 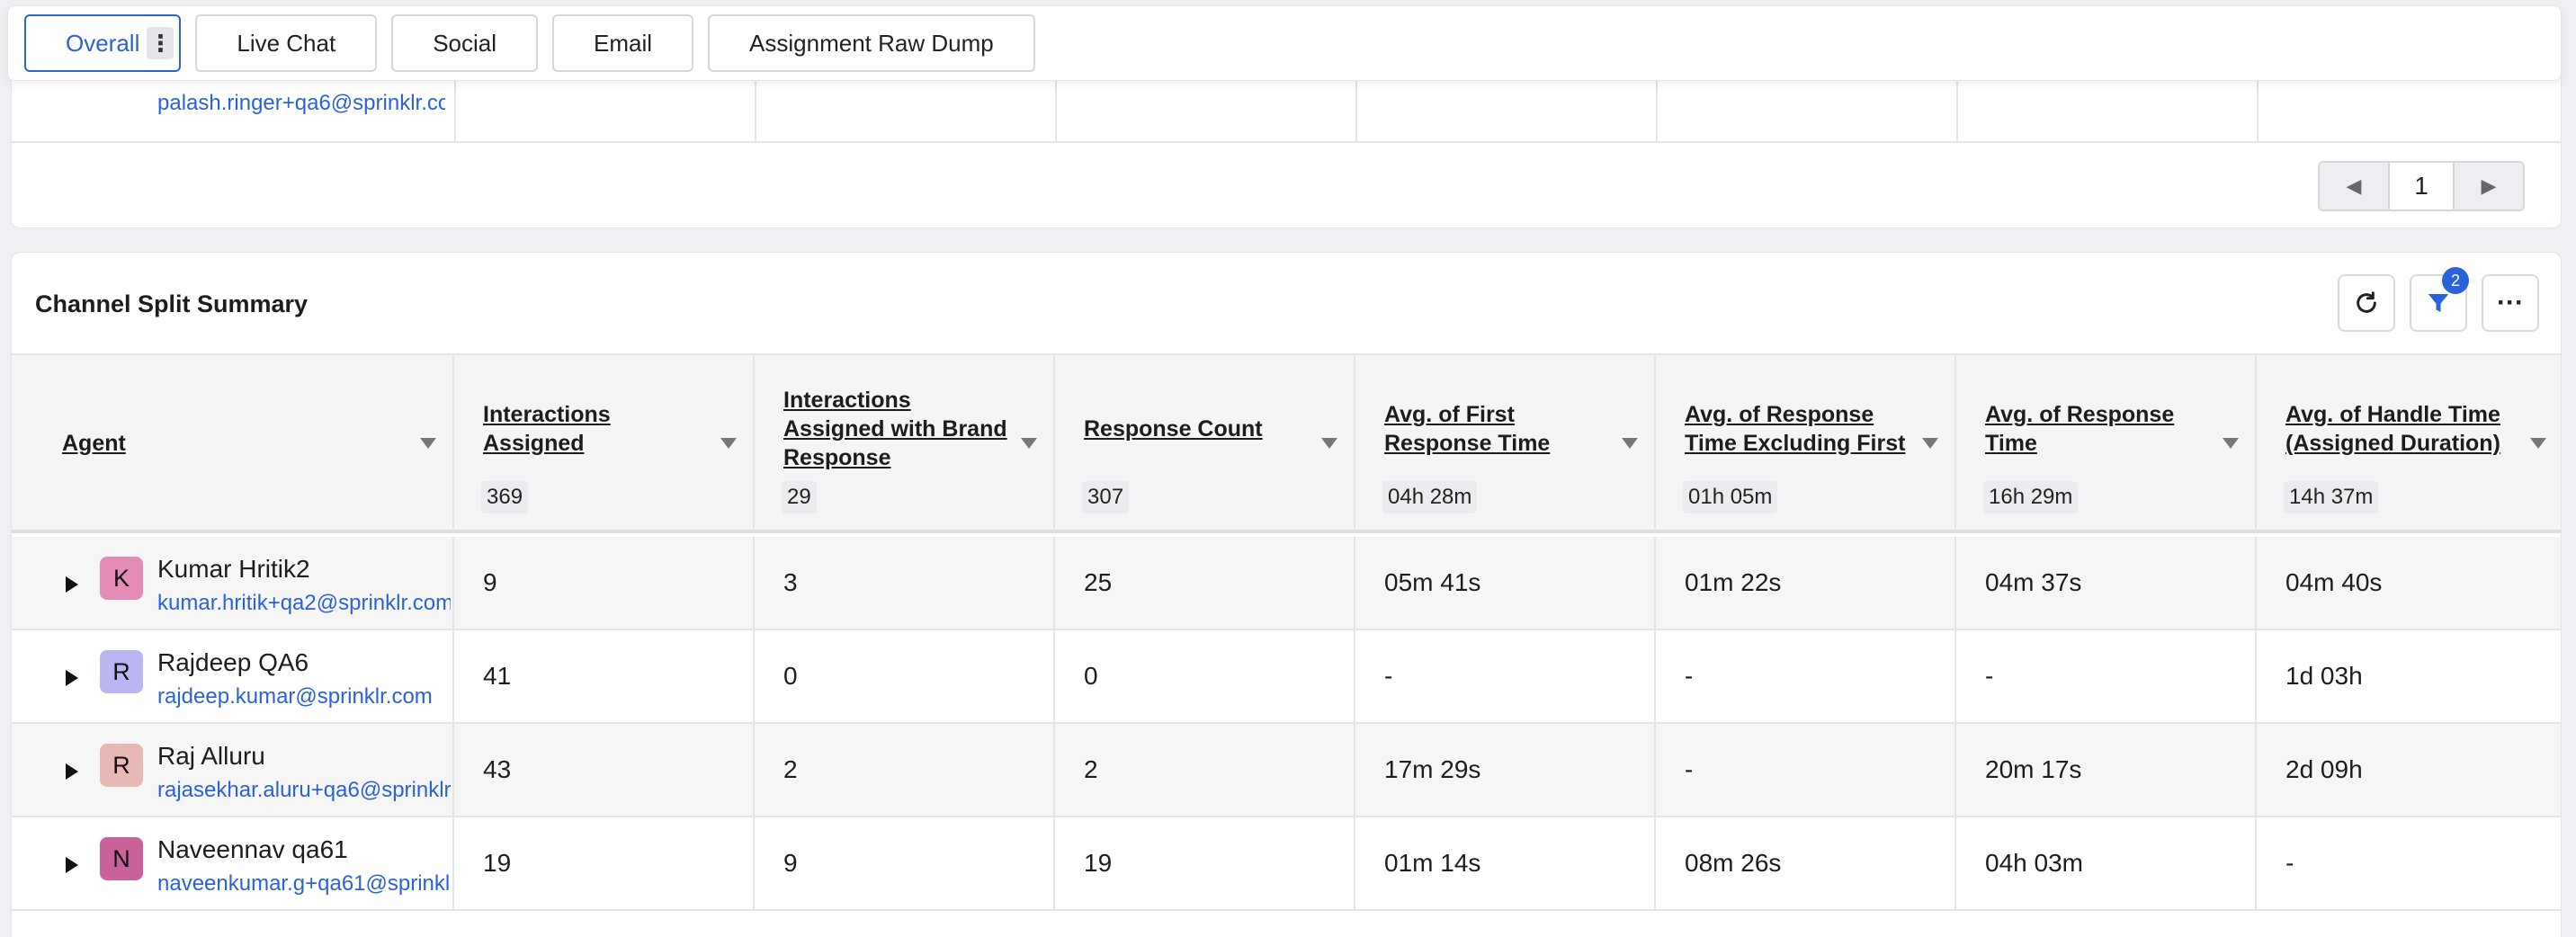 I want to click on table-cell: 01m 22s, so click(x=1806, y=583).